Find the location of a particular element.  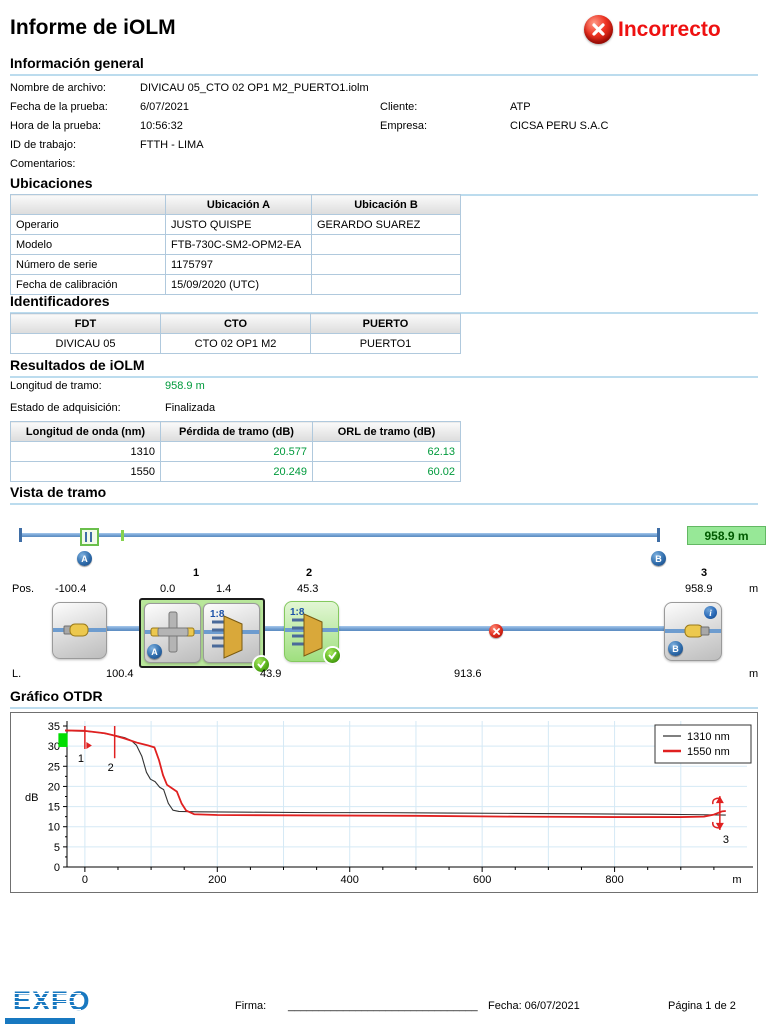

field-label: Estado de adquisición: is located at coordinates (65, 408).